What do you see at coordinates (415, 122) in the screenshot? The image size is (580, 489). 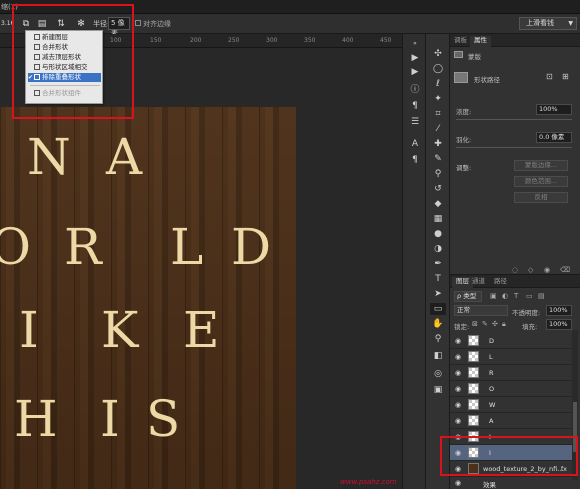 I see `adjustments-icon: ☰` at bounding box center [415, 122].